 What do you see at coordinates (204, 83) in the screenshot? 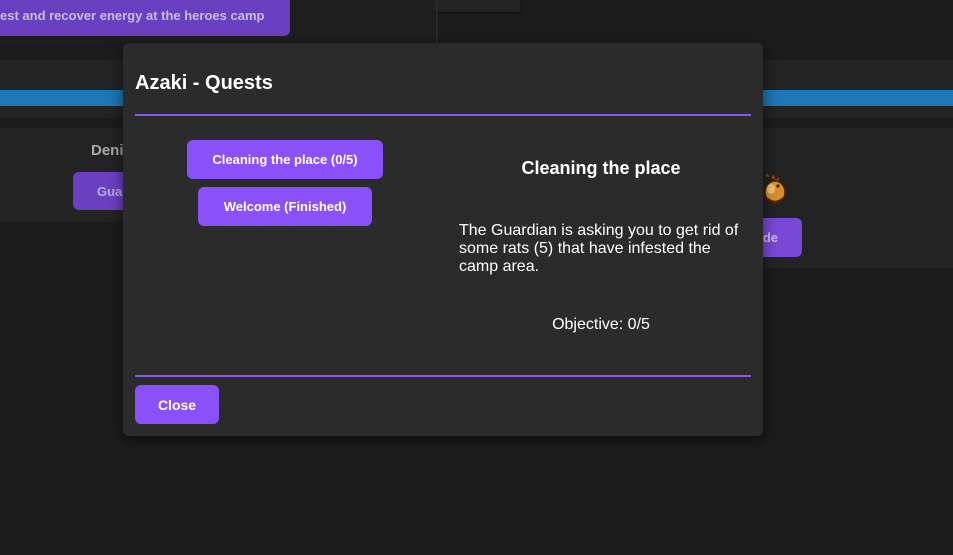
I see `modal-title: Azaki - Quests` at bounding box center [204, 83].